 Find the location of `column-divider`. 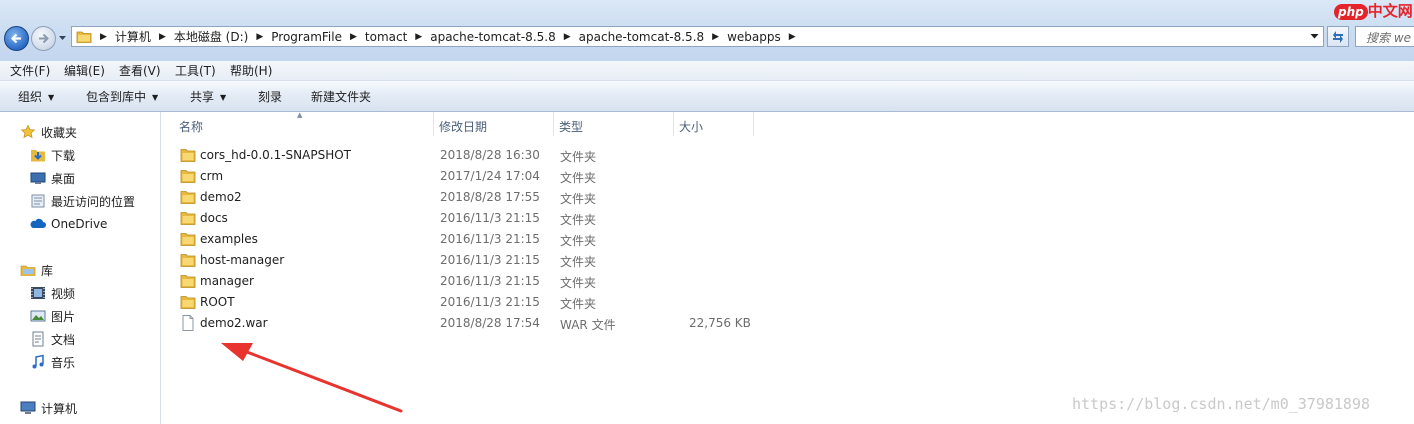

column-divider is located at coordinates (753, 124).